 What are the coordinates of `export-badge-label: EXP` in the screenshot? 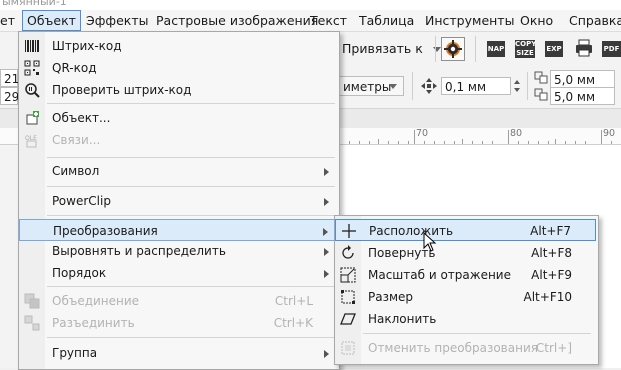 It's located at (554, 49).